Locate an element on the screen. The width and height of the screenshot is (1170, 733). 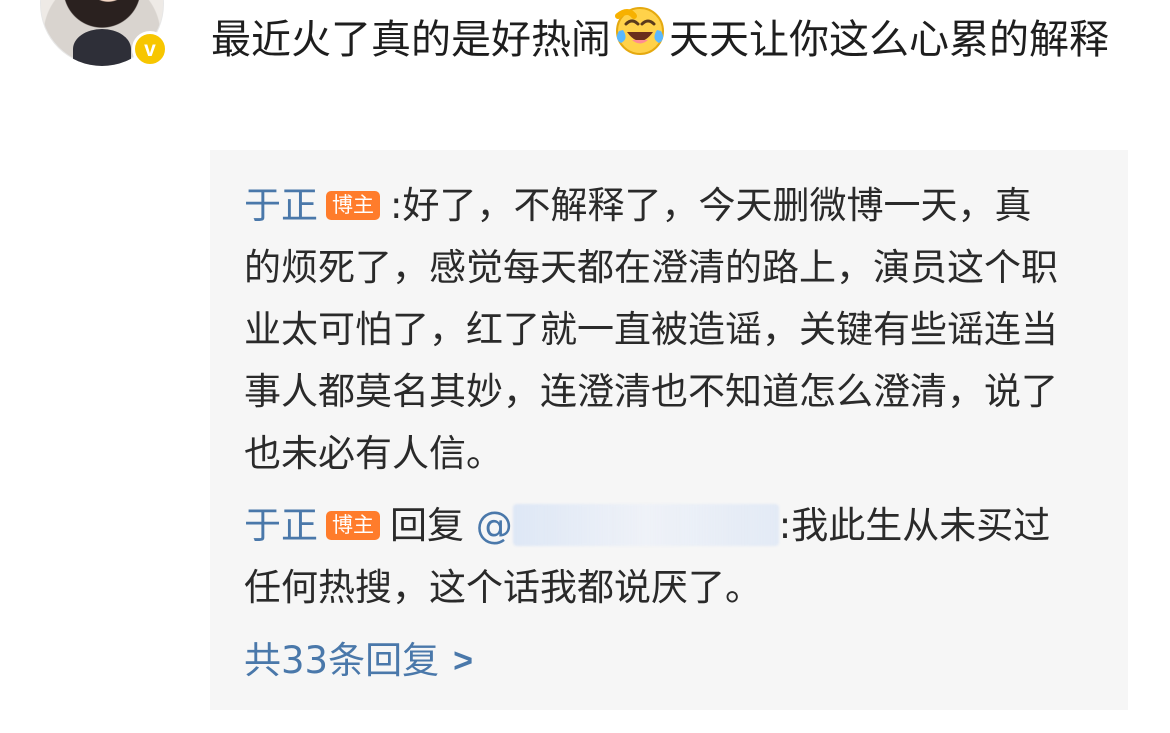
verified-mark: v is located at coordinates (150, 49).